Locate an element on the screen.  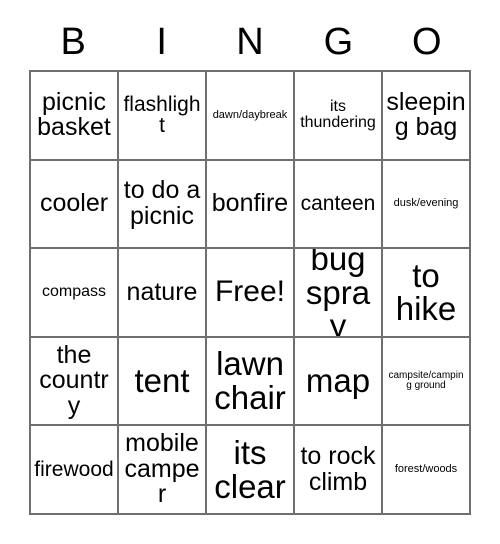
bingo-cell-n4: lawn chair is located at coordinates (251, 382).